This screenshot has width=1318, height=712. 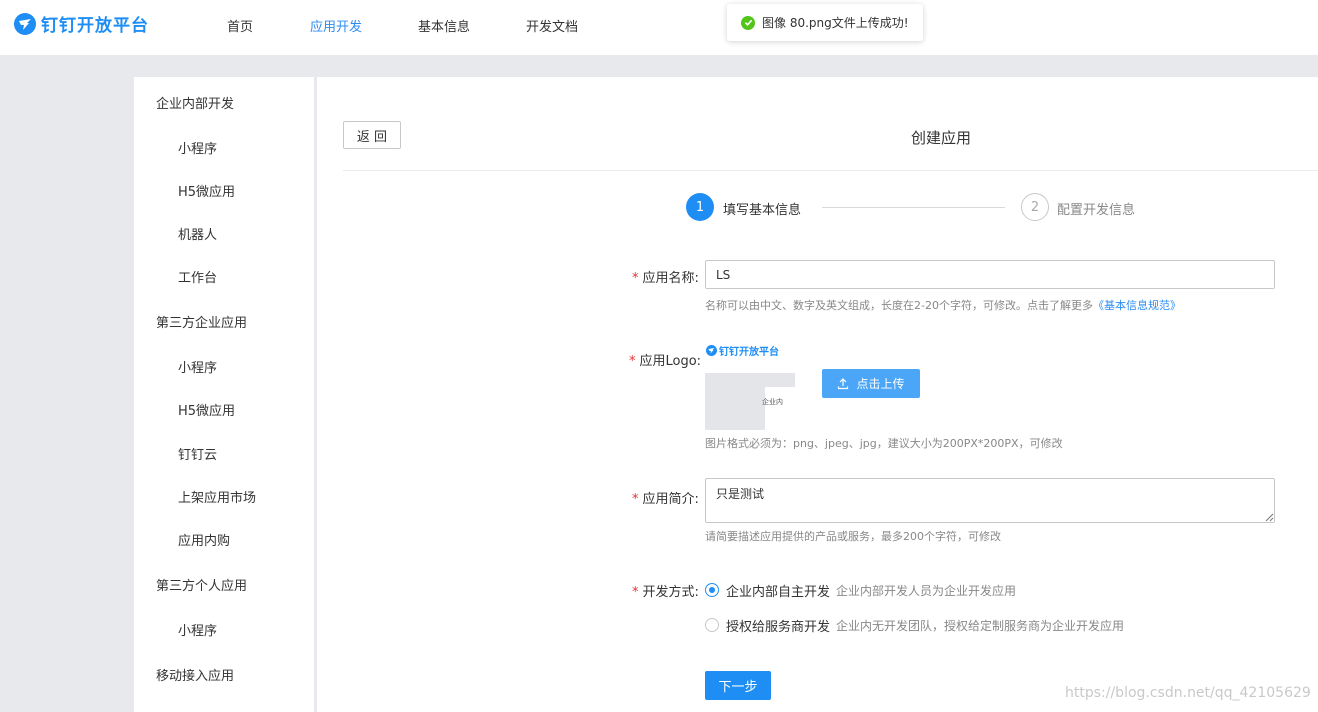 I want to click on next-button: 下一步, so click(x=738, y=685).